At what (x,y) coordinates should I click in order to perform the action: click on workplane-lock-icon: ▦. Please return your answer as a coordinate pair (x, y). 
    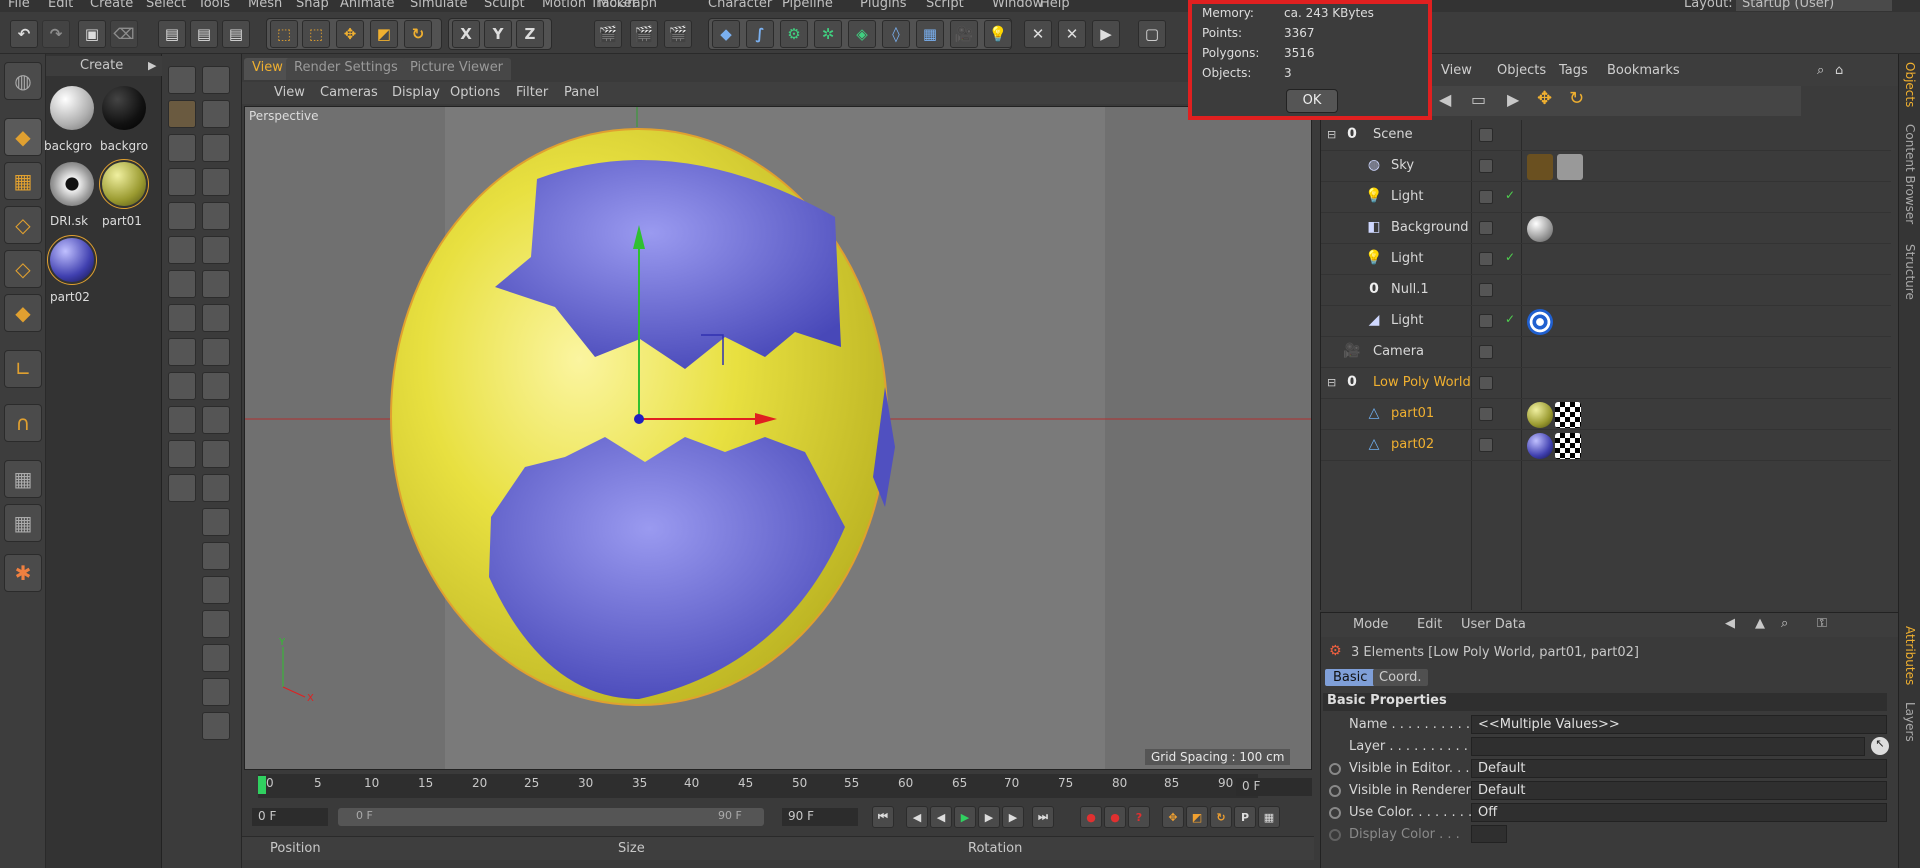
    Looking at the image, I should click on (23, 479).